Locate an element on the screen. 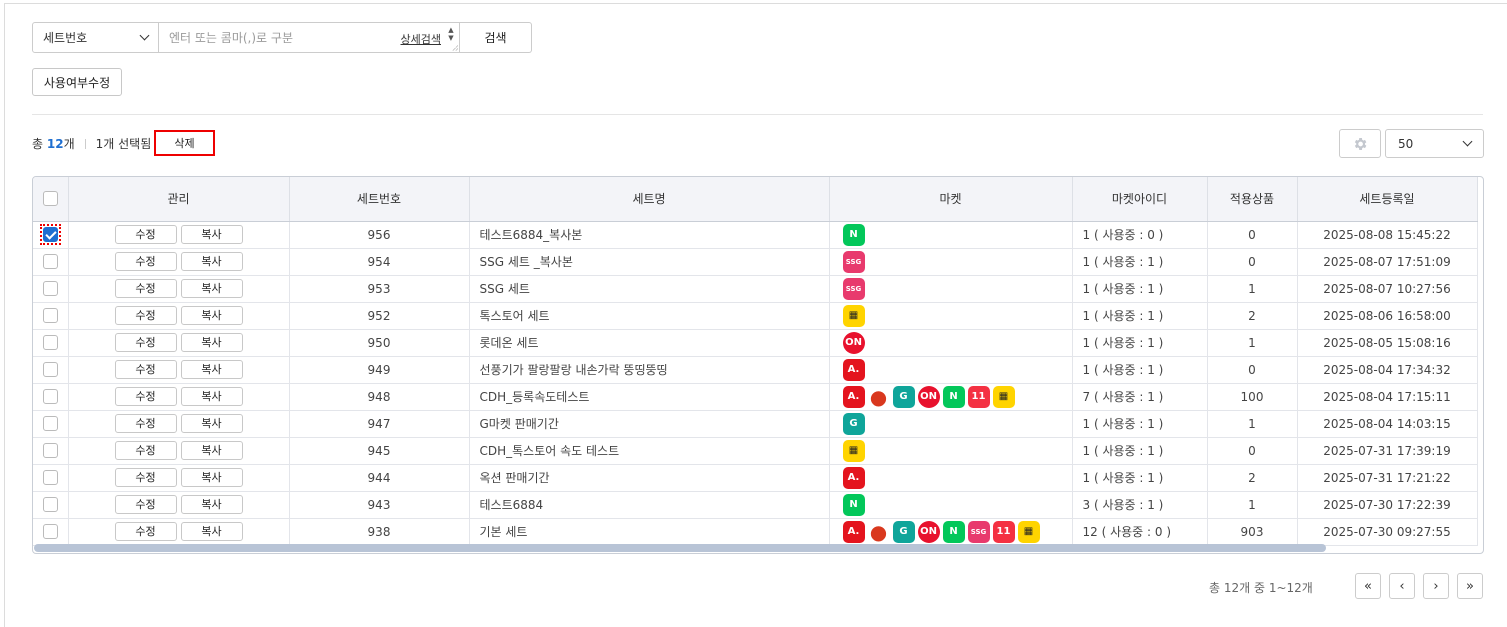 The image size is (1507, 627). prev-page-button: ‹ is located at coordinates (1402, 586).